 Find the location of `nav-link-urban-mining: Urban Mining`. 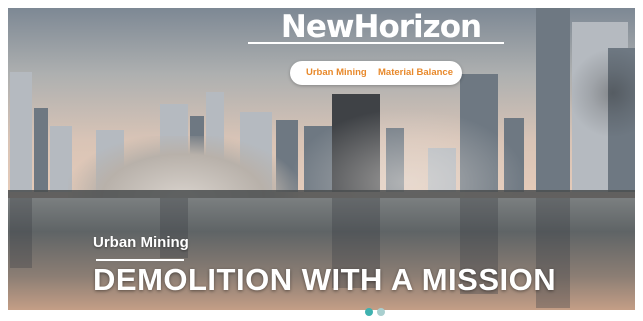

nav-link-urban-mining: Urban Mining is located at coordinates (336, 72).